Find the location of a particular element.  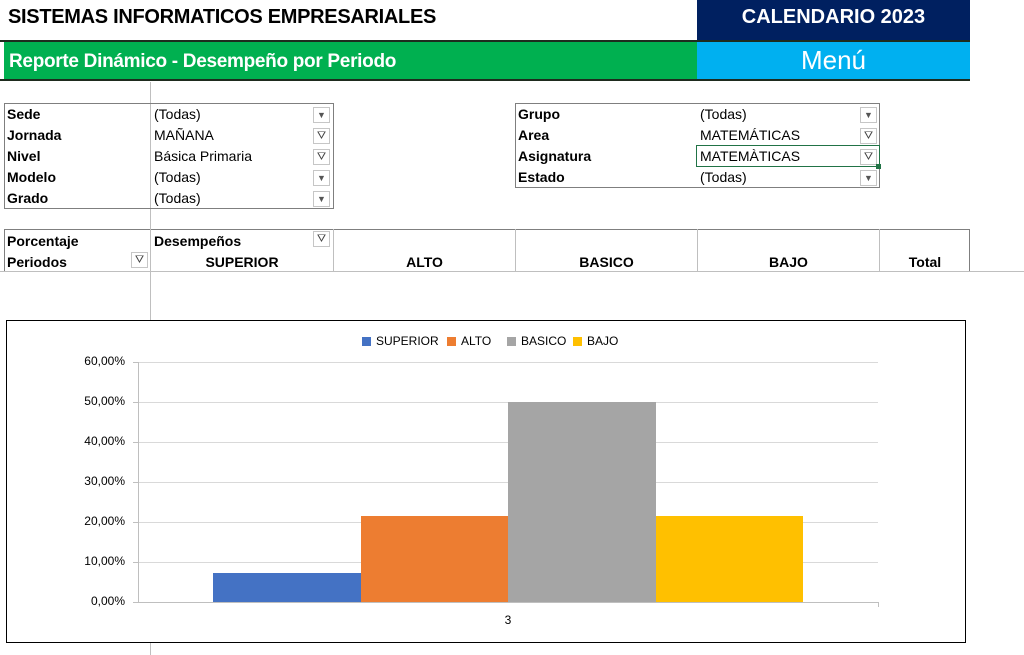

filter-label-sede: Sede is located at coordinates (24, 114).